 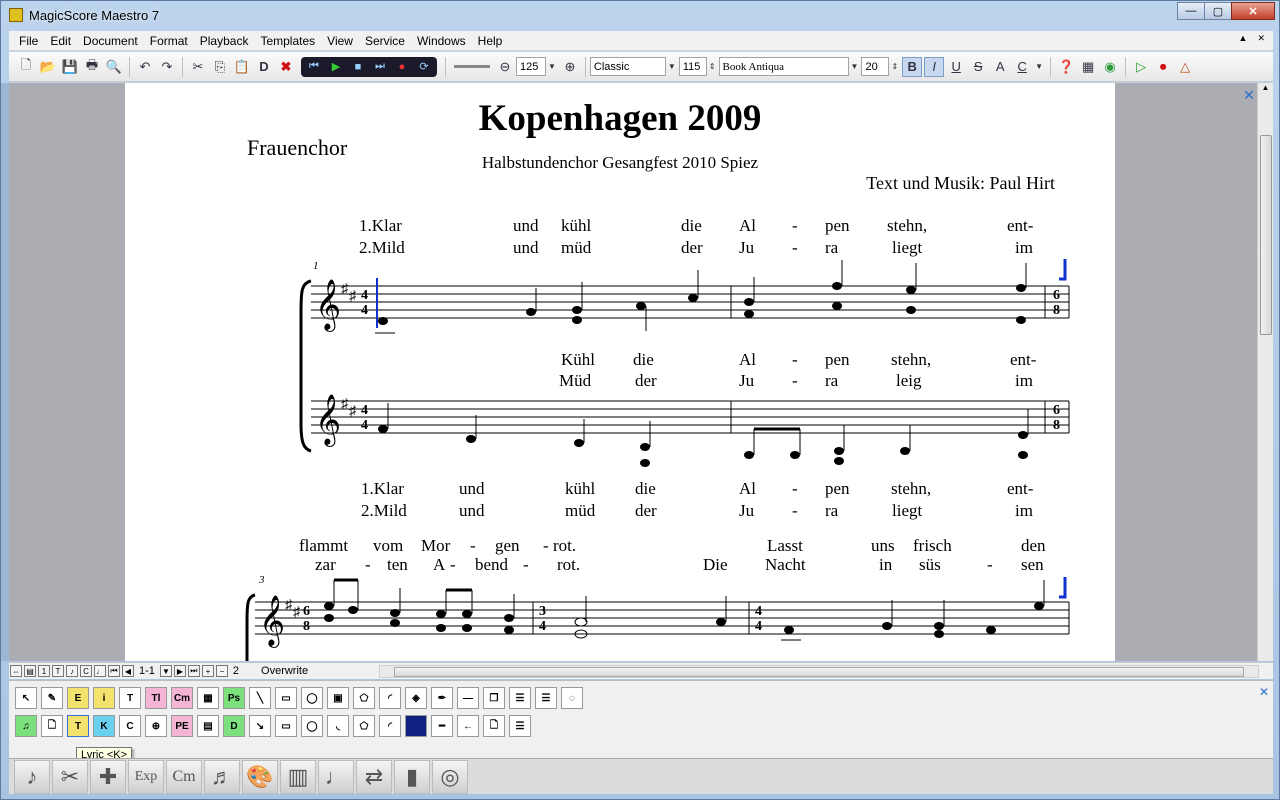 What do you see at coordinates (336, 776) in the screenshot?
I see `guitar-icon: ♩` at bounding box center [336, 776].